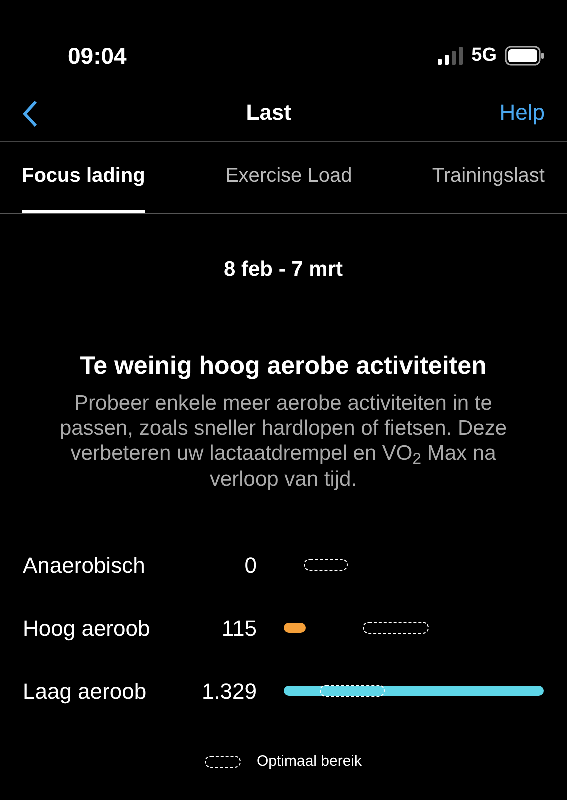 The width and height of the screenshot is (567, 800). What do you see at coordinates (87, 628) in the screenshot?
I see `zone-label: Hoog aeroob` at bounding box center [87, 628].